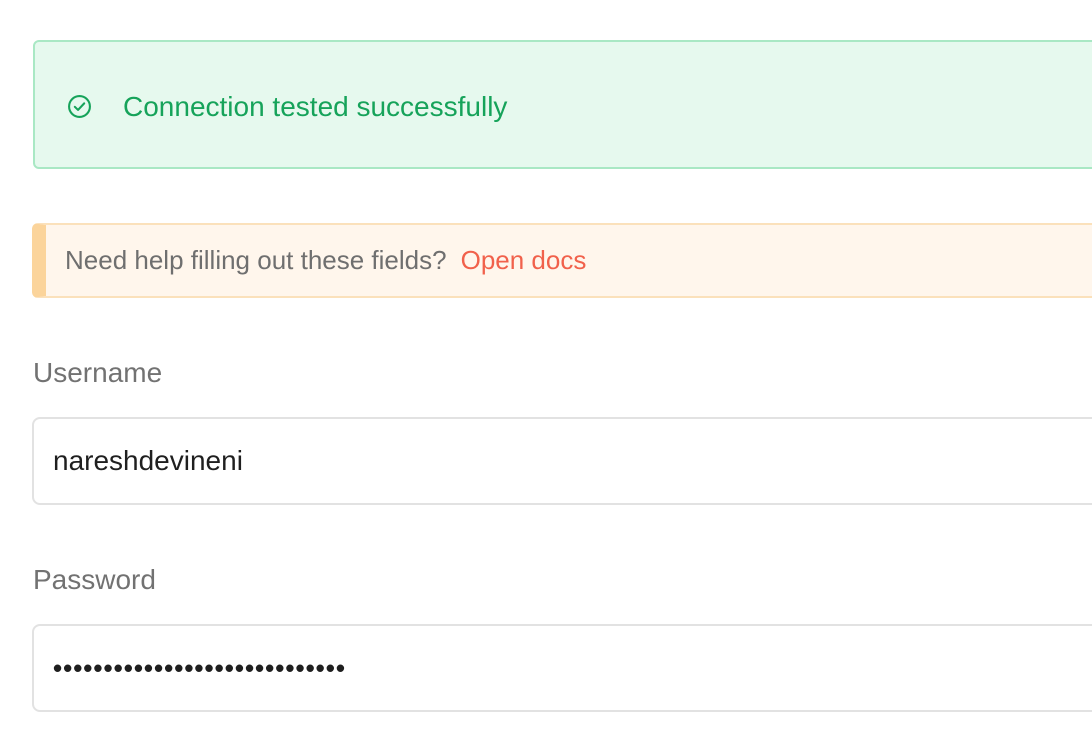 The height and width of the screenshot is (749, 1092). What do you see at coordinates (94, 579) in the screenshot?
I see `password-label: Password` at bounding box center [94, 579].